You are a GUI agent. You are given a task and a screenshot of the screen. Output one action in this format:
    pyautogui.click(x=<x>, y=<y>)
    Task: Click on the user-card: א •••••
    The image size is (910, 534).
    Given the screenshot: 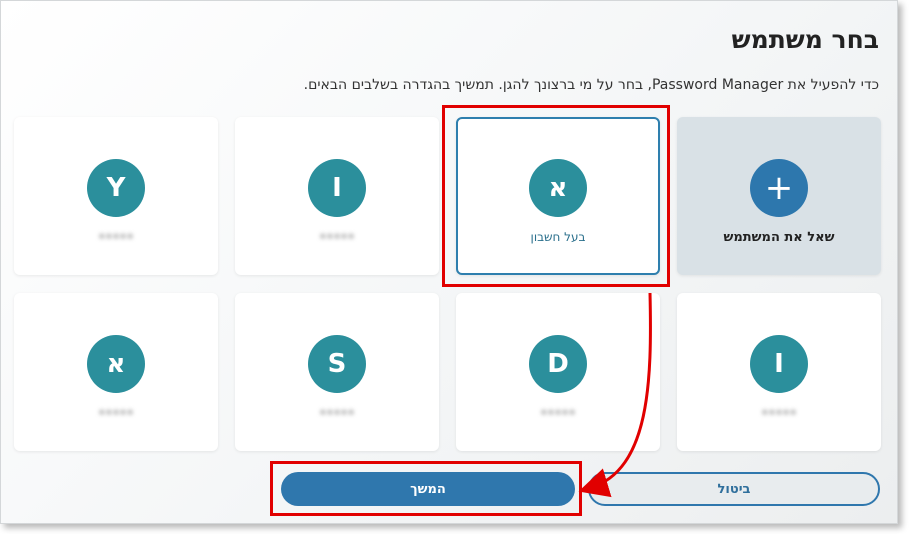 What is the action you would take?
    pyautogui.click(x=116, y=372)
    